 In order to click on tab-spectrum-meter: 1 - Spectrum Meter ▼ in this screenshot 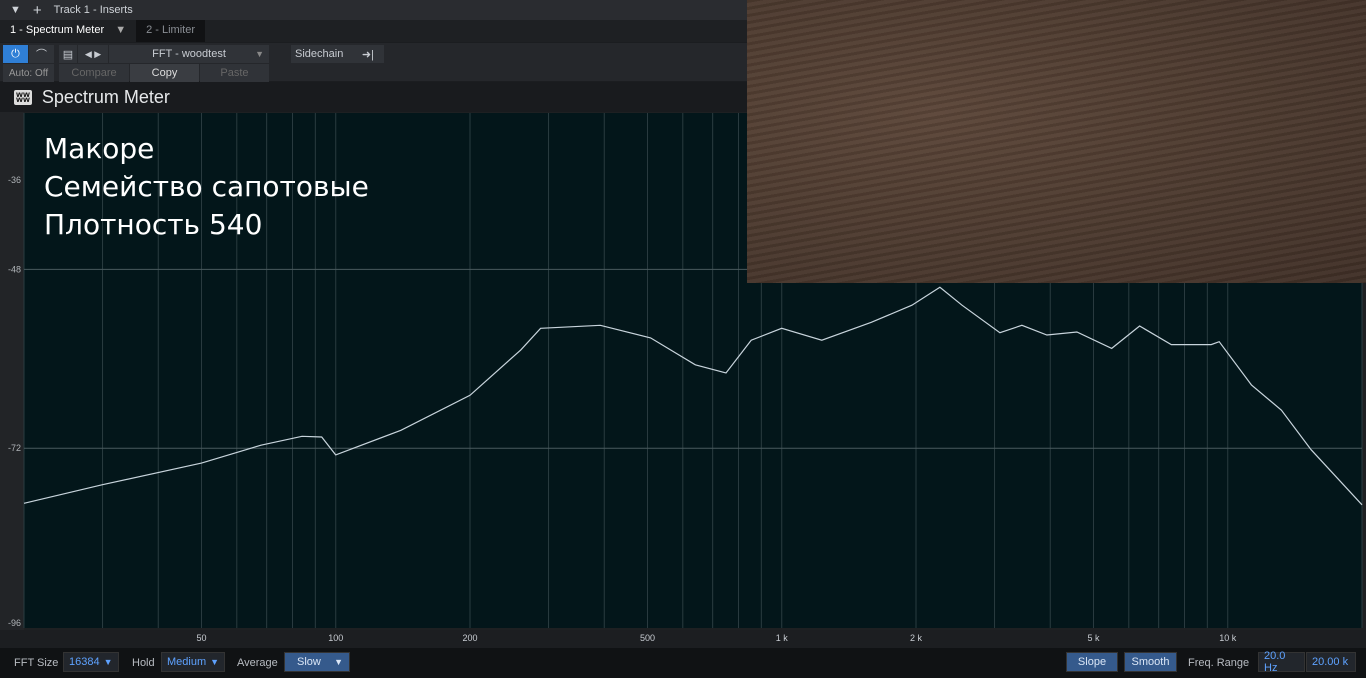, I will do `click(68, 31)`.